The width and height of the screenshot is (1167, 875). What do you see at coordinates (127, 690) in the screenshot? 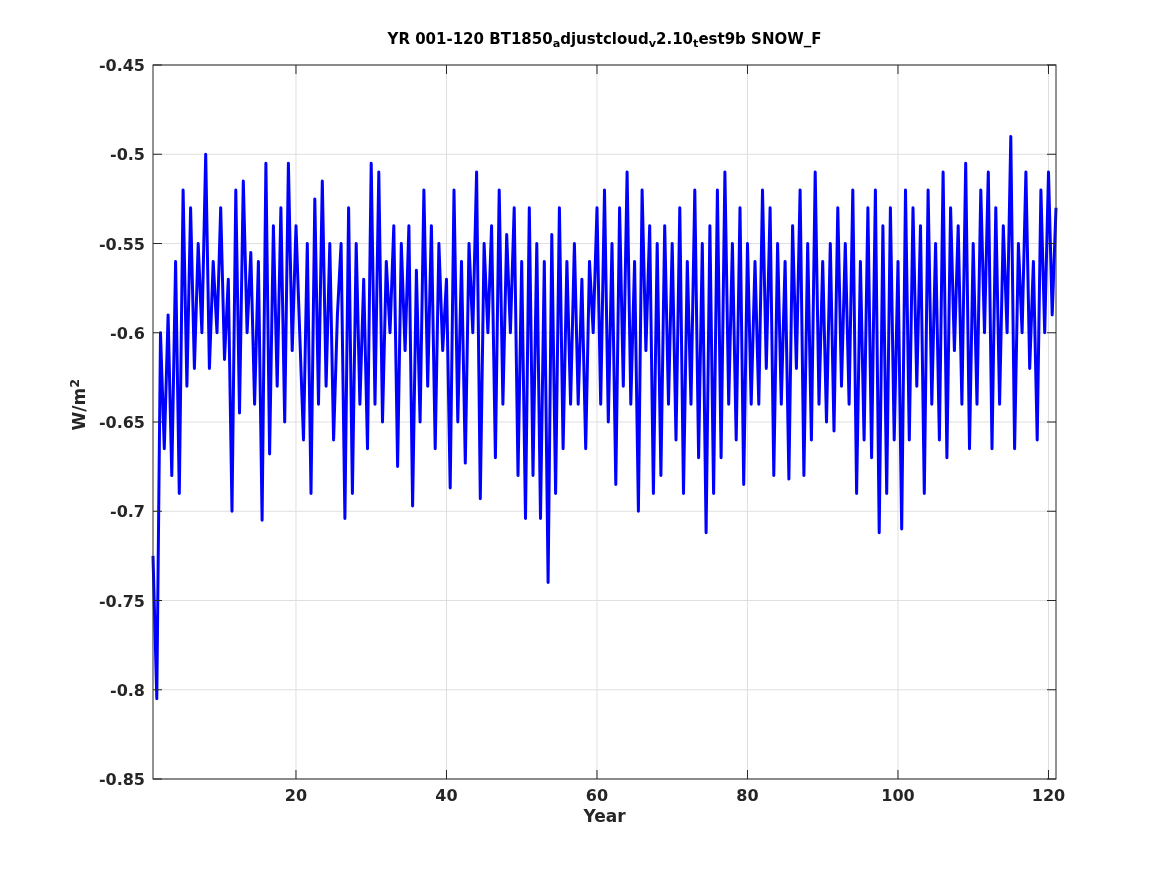
I see `tick-label: -0.8` at bounding box center [127, 690].